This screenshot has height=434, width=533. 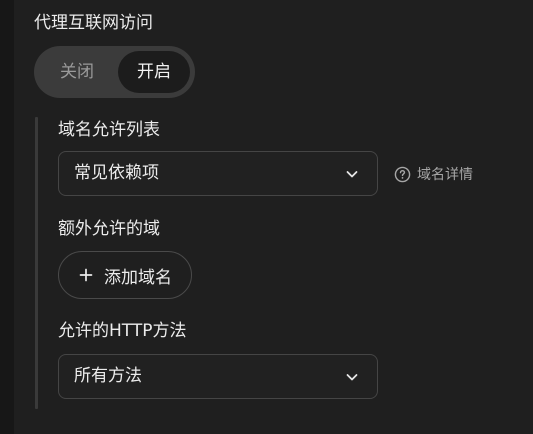 What do you see at coordinates (402, 174) in the screenshot?
I see `question-circle-icon` at bounding box center [402, 174].